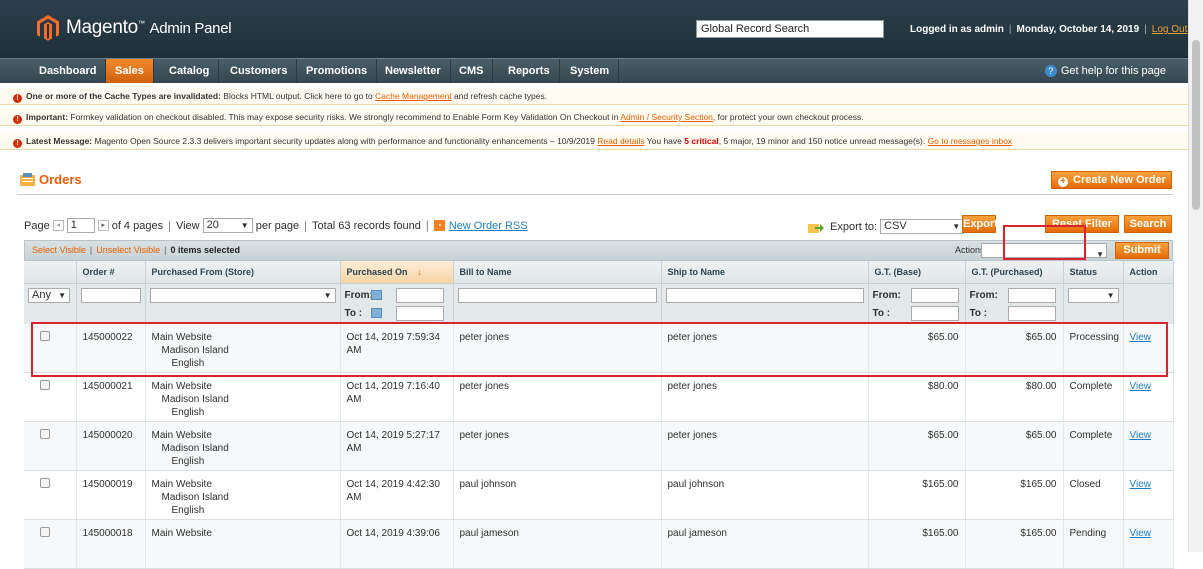 This screenshot has height=569, width=1203. What do you see at coordinates (1014, 272) in the screenshot?
I see `col-gt-purchased: G.T. (Purchased)` at bounding box center [1014, 272].